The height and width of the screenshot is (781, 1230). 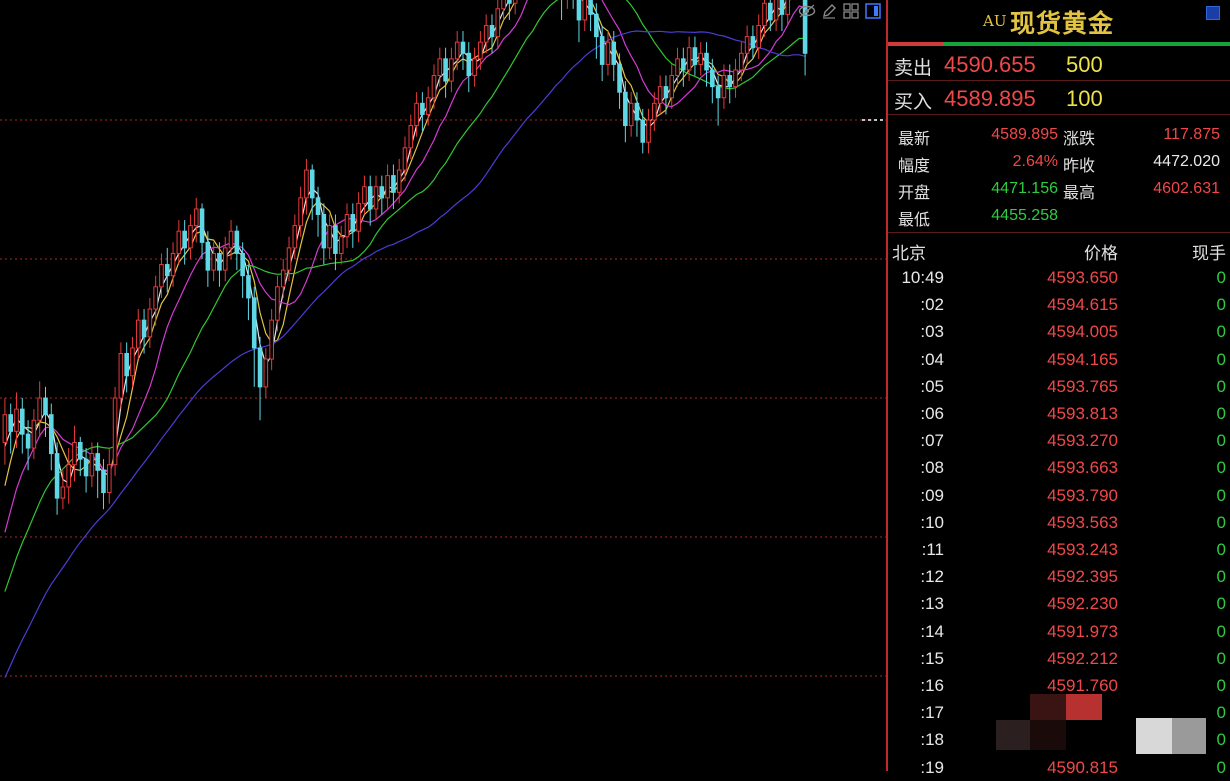 I want to click on tick-price: 4593.663, so click(x=1082, y=468).